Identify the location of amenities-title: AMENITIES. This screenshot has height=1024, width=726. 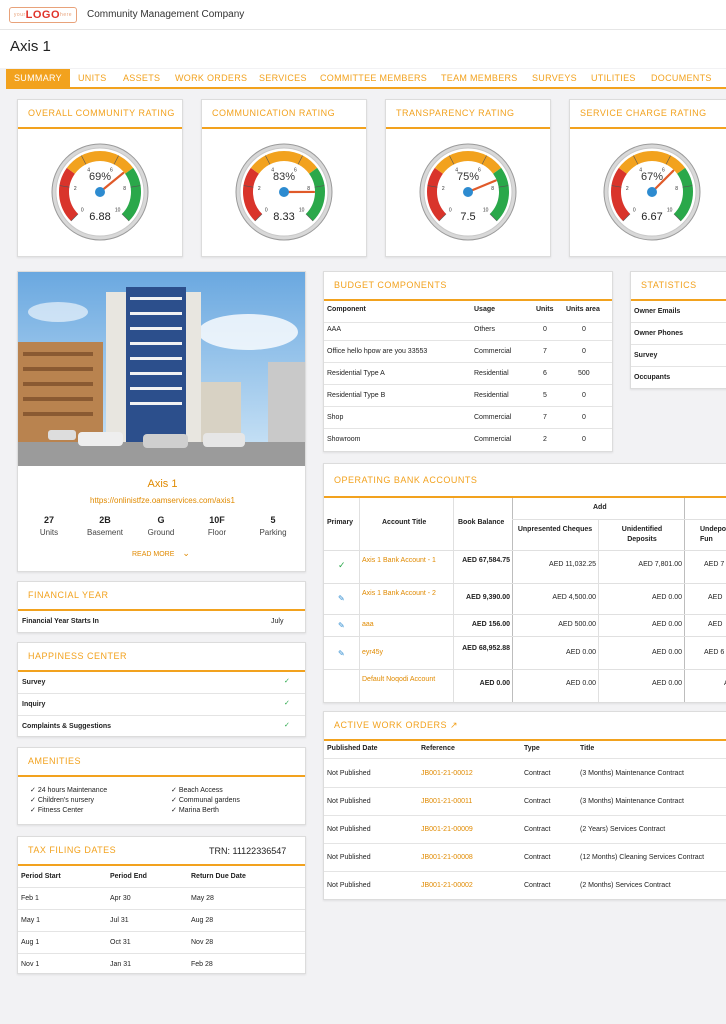
(55, 761).